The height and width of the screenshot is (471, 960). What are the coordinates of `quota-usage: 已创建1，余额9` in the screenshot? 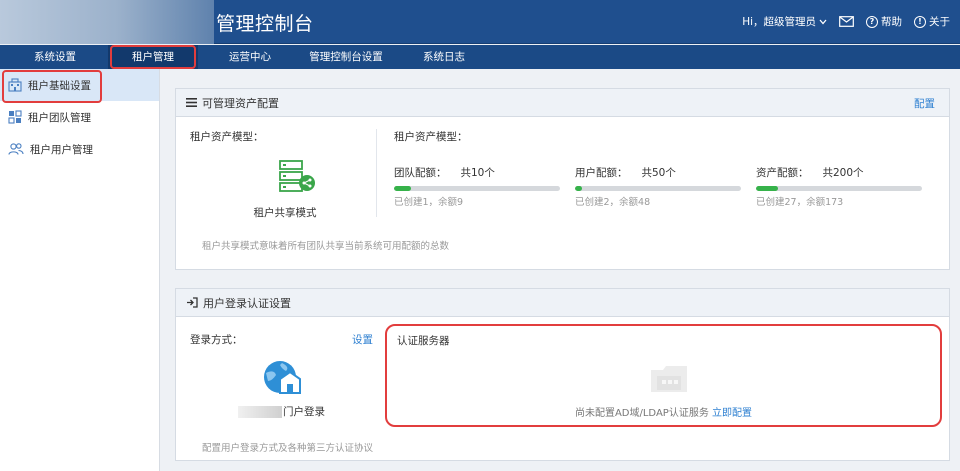 It's located at (429, 202).